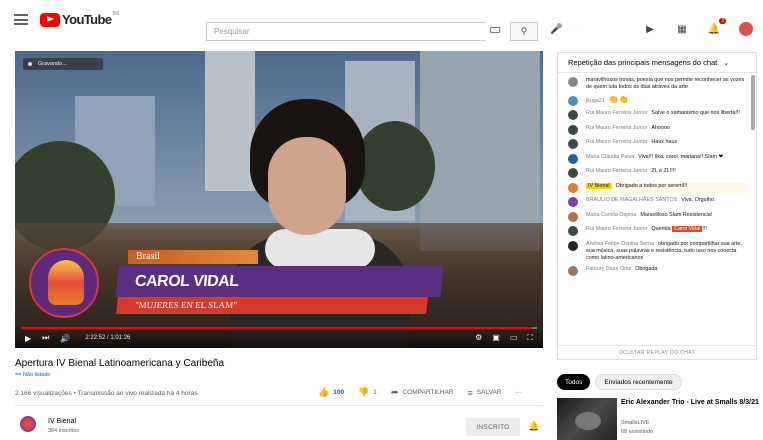 The height and width of the screenshot is (440, 763). What do you see at coordinates (620, 244) in the screenshot?
I see `chat-author: Andrea Felipe Ospina Serna` at bounding box center [620, 244].